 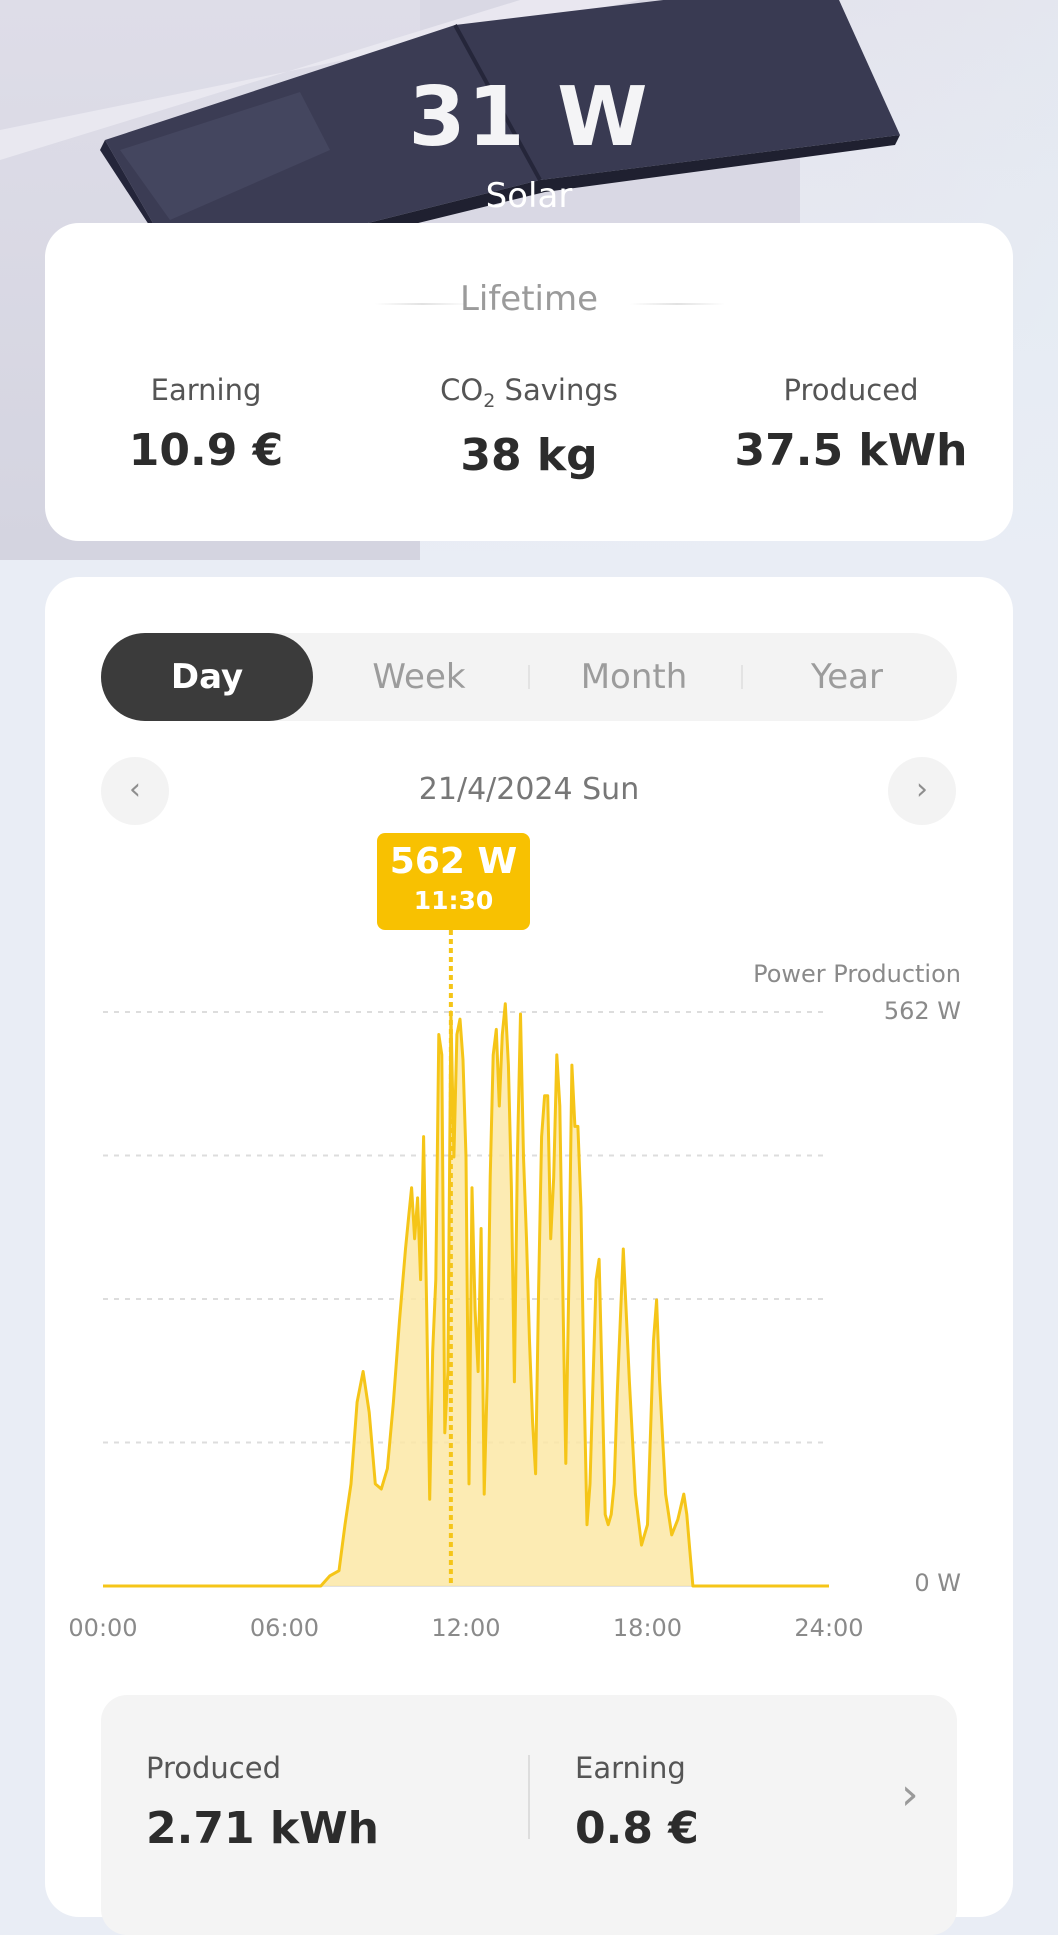 What do you see at coordinates (529, 455) in the screenshot?
I see `stat-value: 38 kg` at bounding box center [529, 455].